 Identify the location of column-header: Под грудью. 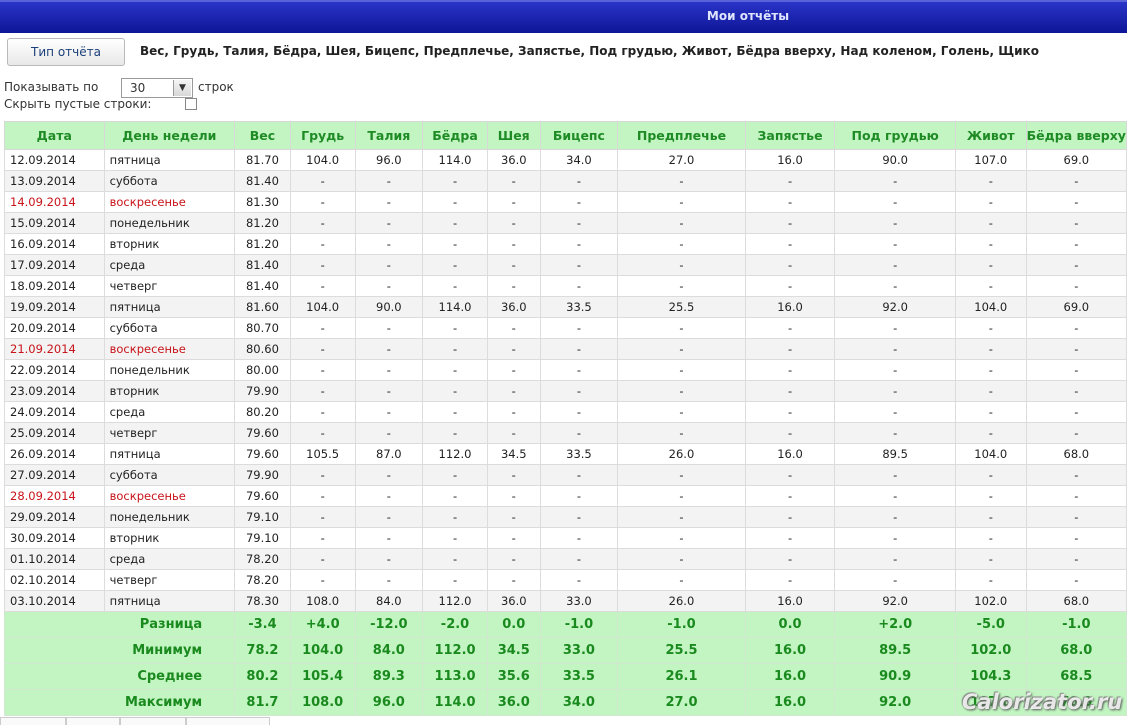
(895, 135).